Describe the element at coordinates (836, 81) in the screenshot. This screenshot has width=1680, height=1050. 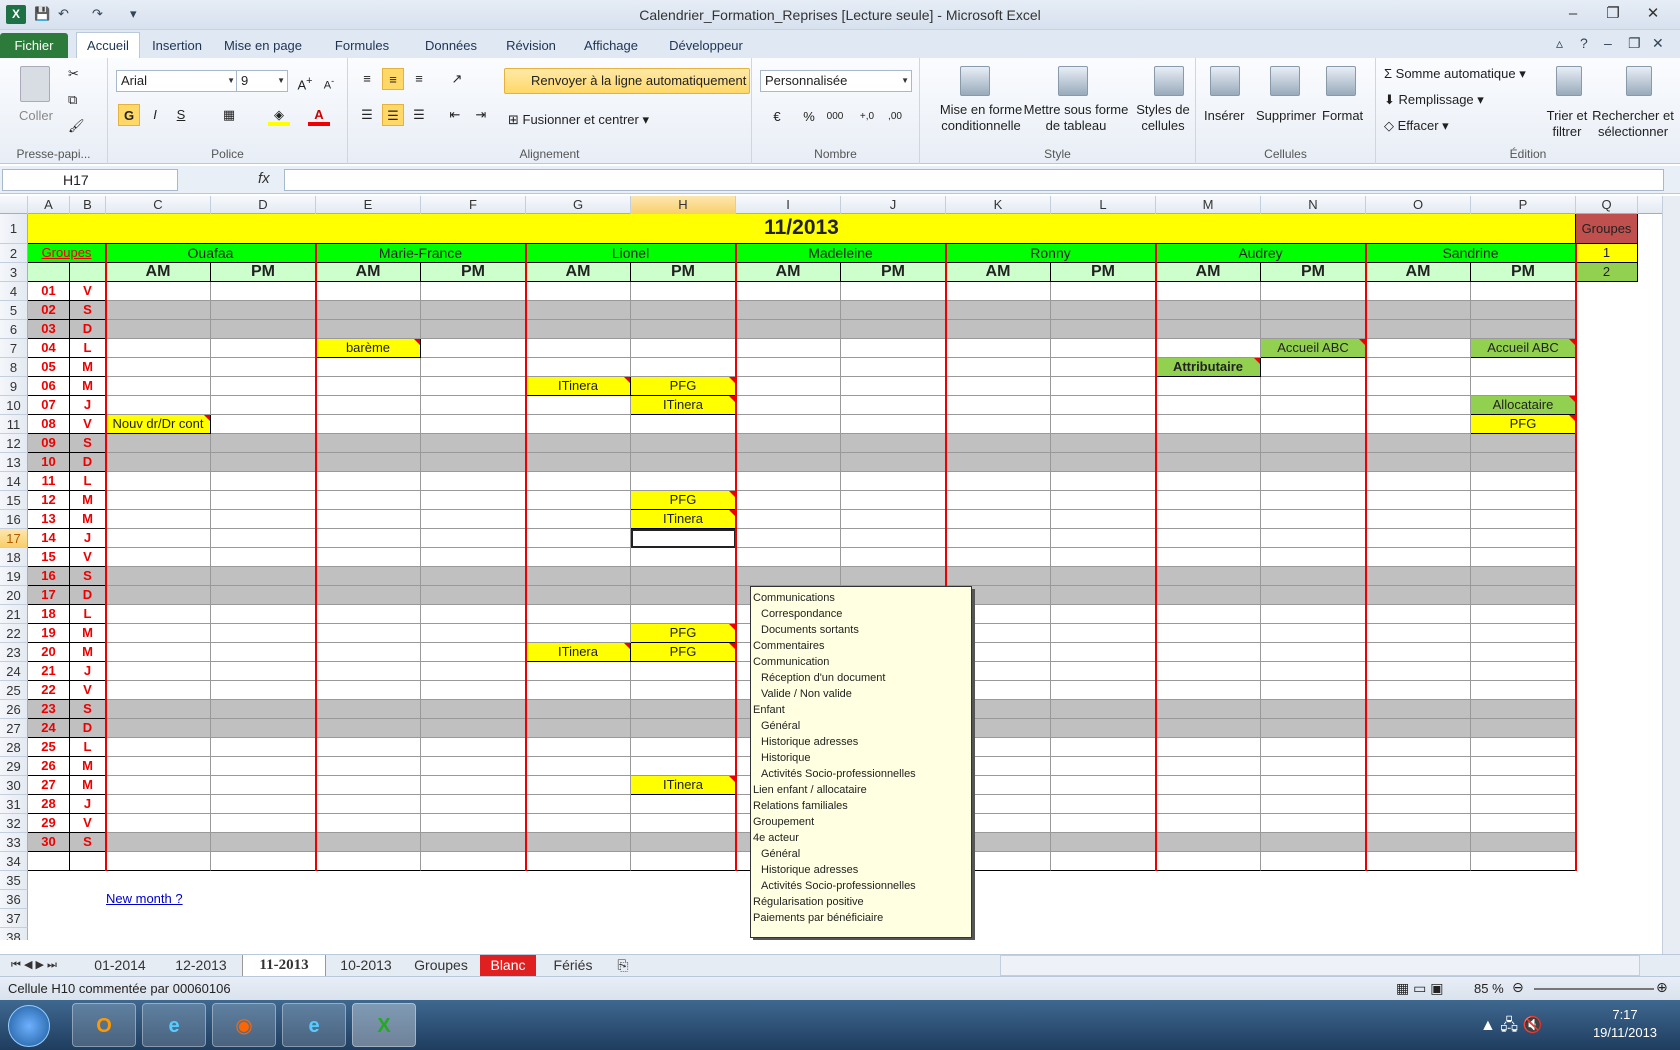
I see `number-format-combo: Personnalisée ▼` at that location.